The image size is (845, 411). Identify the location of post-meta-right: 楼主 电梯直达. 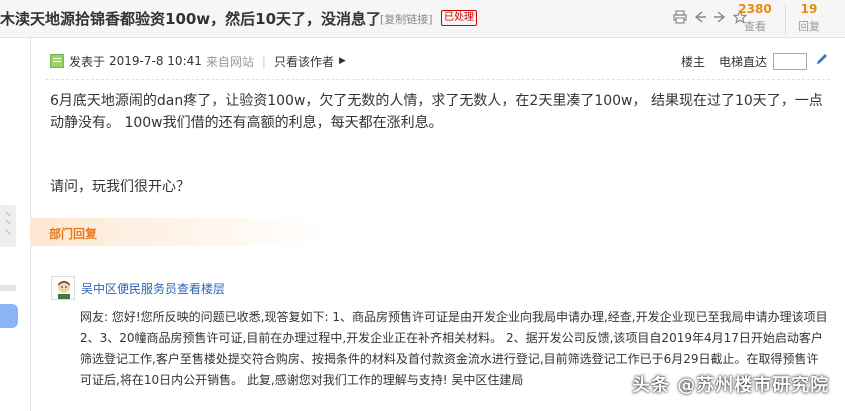
(755, 61).